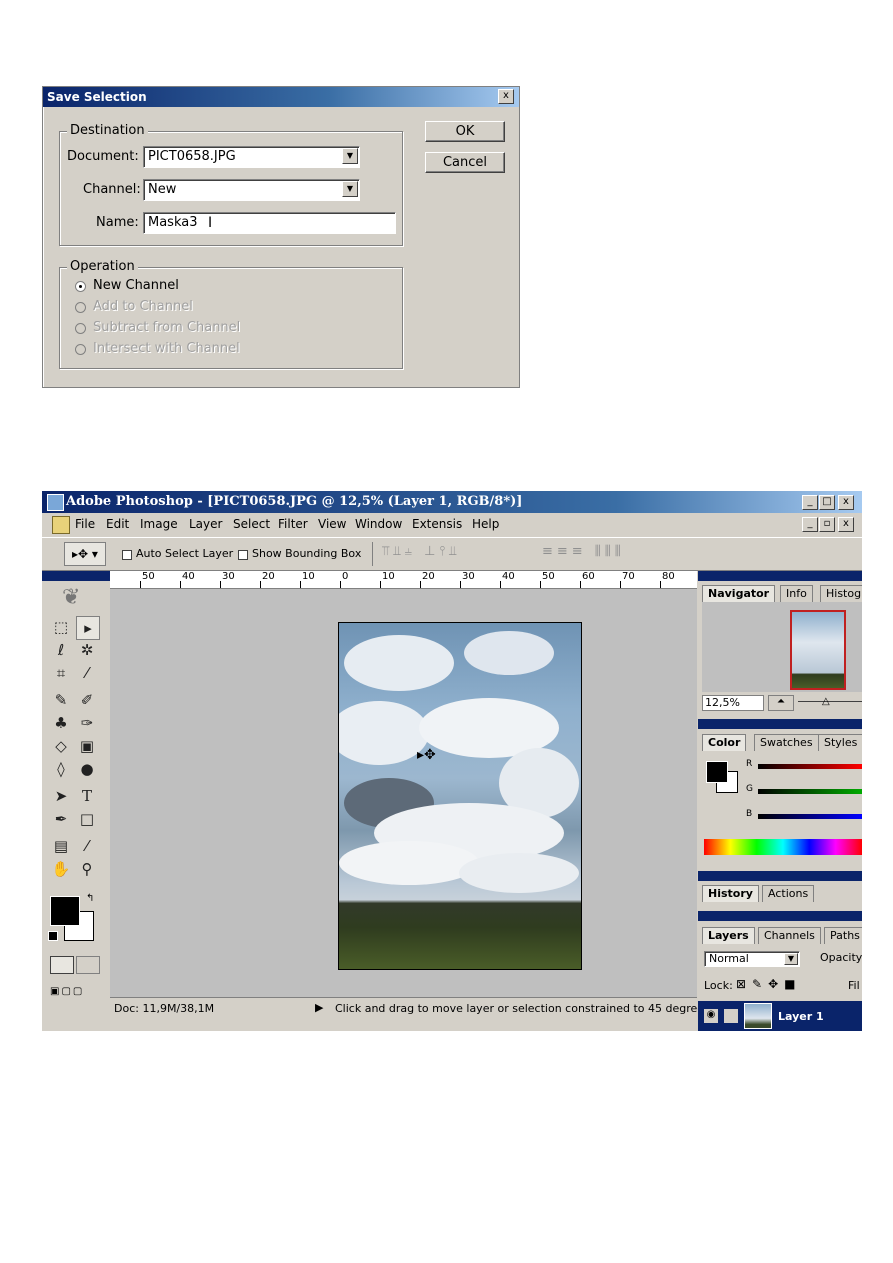 The width and height of the screenshot is (893, 1263). Describe the element at coordinates (61, 650) in the screenshot. I see `lasso-icon: ℓ` at that location.